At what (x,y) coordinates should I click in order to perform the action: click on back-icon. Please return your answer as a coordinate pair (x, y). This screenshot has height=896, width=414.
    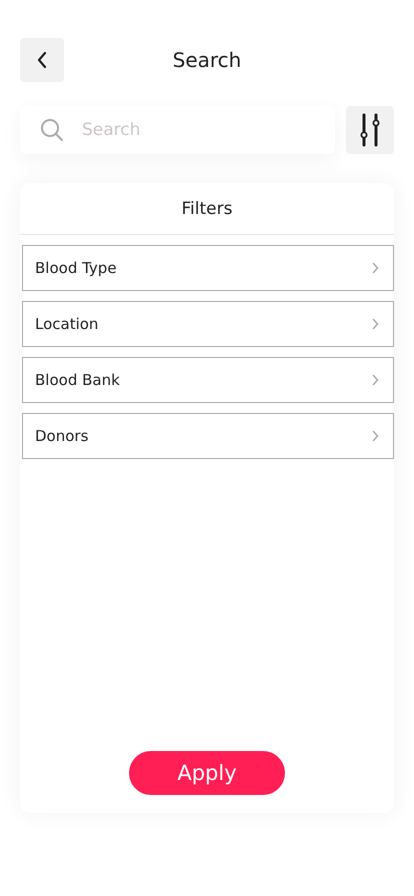
    Looking at the image, I should click on (42, 60).